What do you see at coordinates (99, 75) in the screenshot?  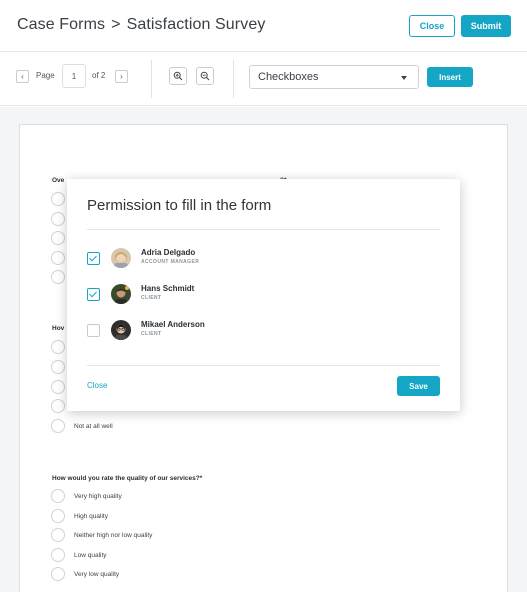 I see `page-total: of 2` at bounding box center [99, 75].